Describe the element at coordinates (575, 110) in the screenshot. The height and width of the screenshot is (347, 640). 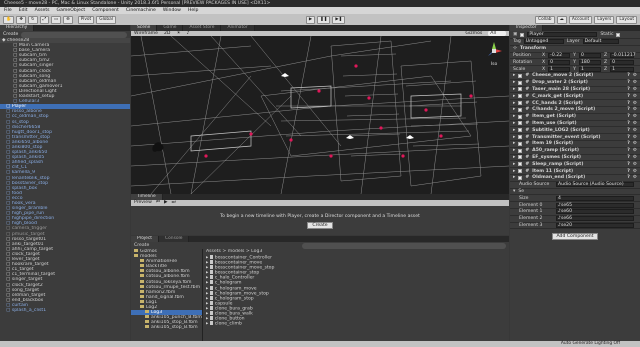
I see `script-component-header: ▸ # C/hands 2_move (Script)? ⚙` at that location.